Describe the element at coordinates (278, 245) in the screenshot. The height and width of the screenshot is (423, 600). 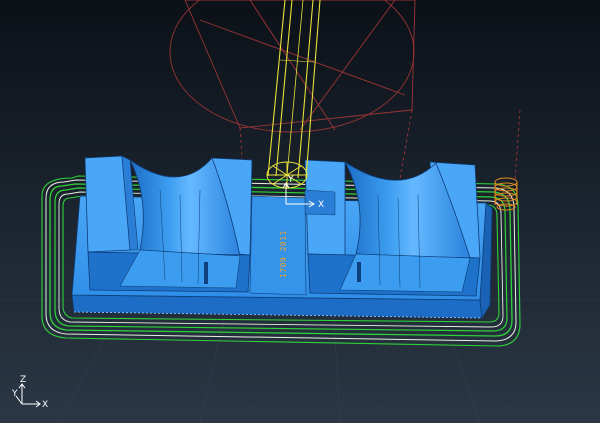
I see `middle-rib` at that location.